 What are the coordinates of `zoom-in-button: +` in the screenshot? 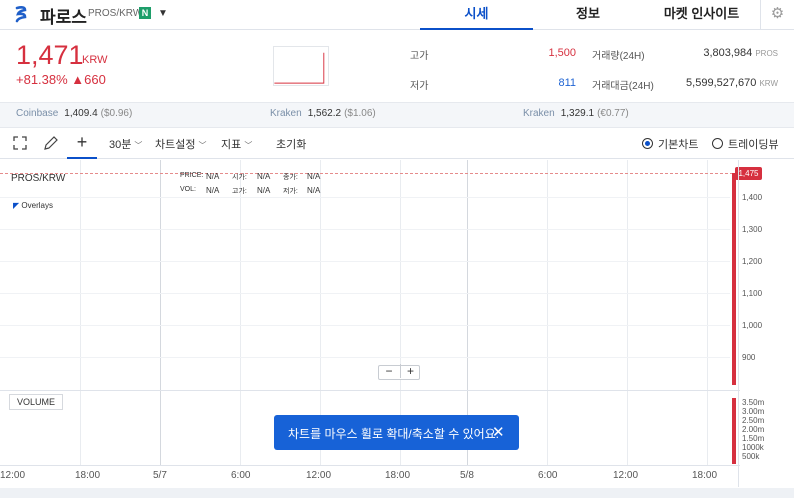 It's located at (410, 371).